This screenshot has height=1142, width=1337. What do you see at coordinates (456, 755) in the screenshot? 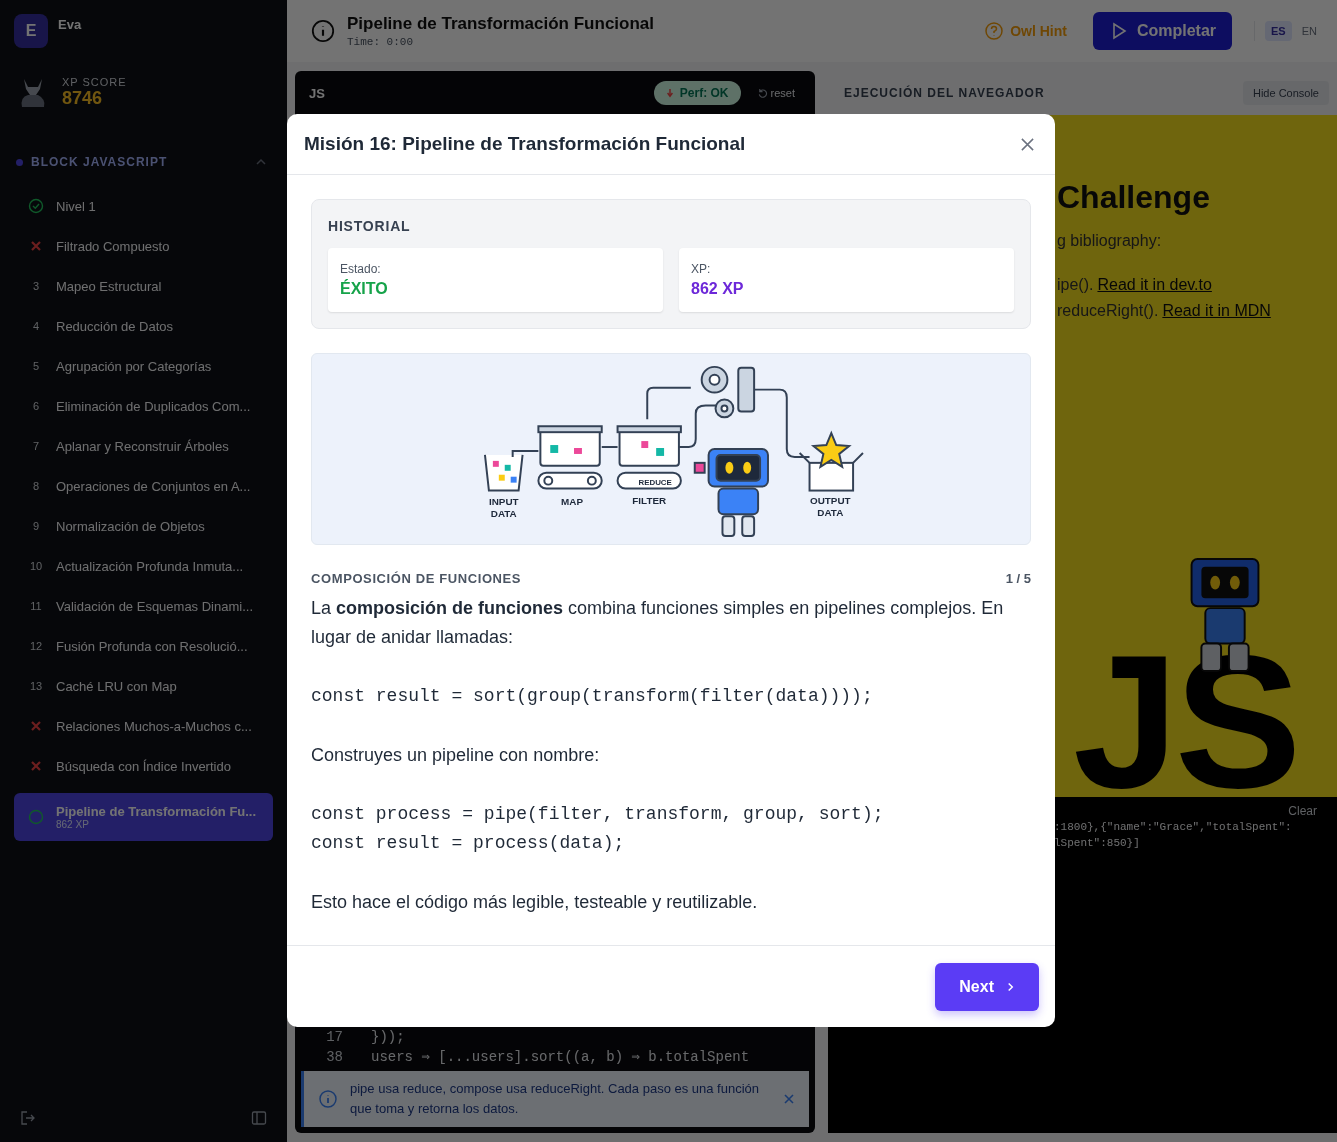
I see `lesson-paragraph: Construyes un pipeline con nombre:` at bounding box center [456, 755].